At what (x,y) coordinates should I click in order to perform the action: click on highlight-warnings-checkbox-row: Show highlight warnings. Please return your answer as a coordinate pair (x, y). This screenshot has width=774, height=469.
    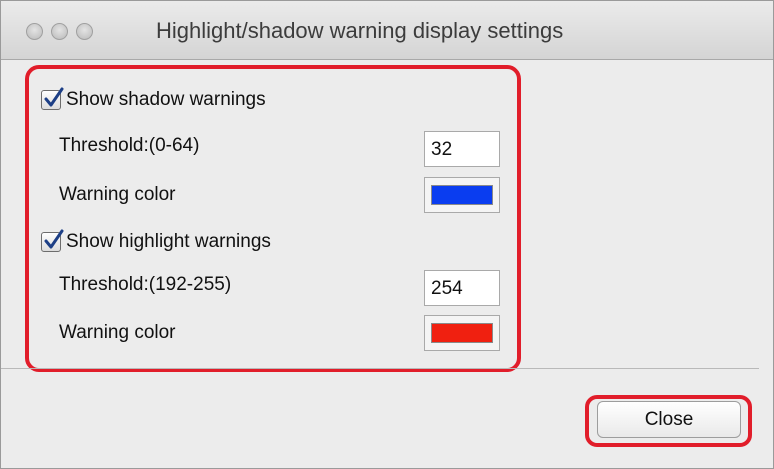
    Looking at the image, I should click on (156, 241).